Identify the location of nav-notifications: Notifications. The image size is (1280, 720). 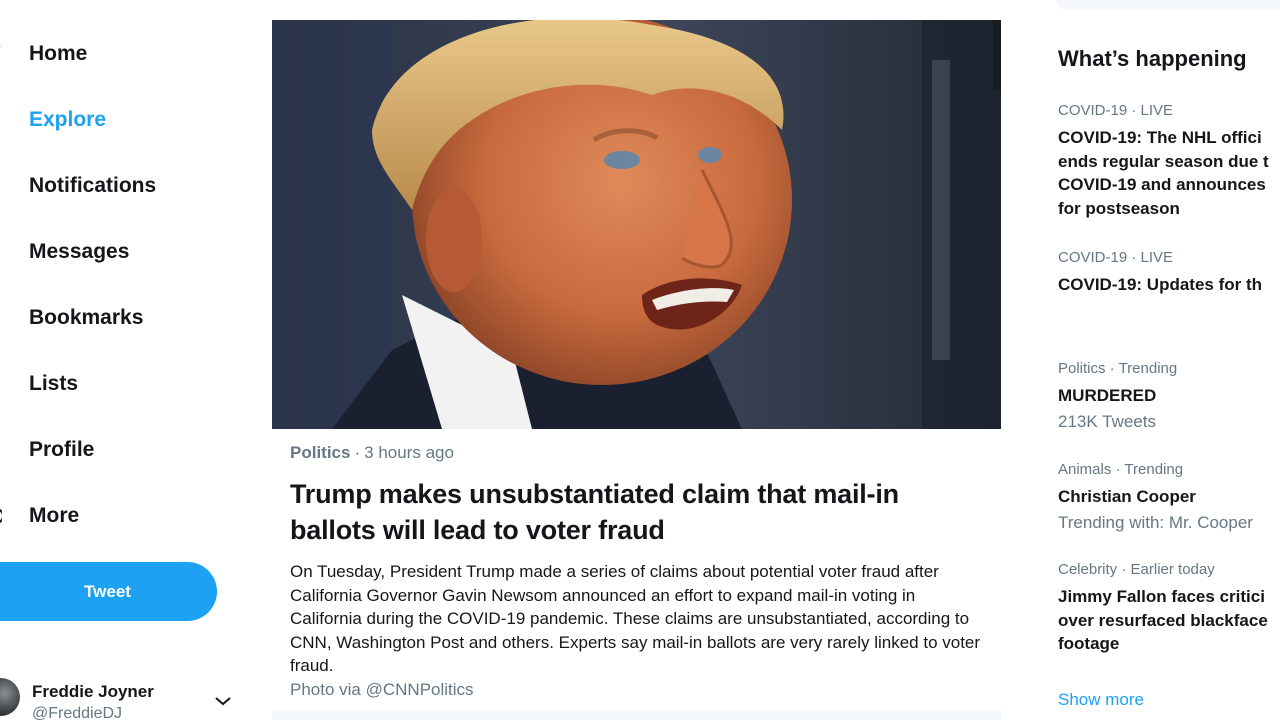
(115, 186).